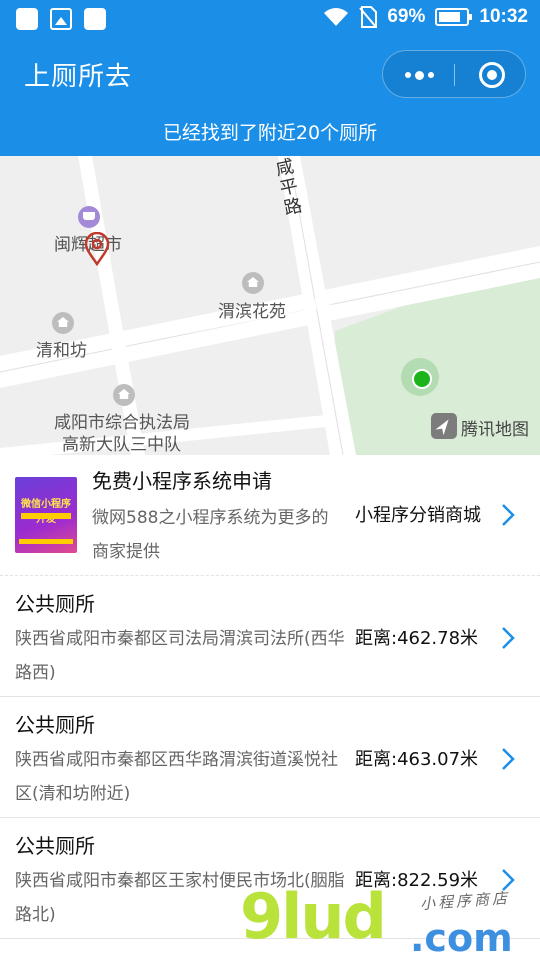 This screenshot has width=540, height=960. I want to click on system-indicators: 69% 10:32, so click(425, 17).